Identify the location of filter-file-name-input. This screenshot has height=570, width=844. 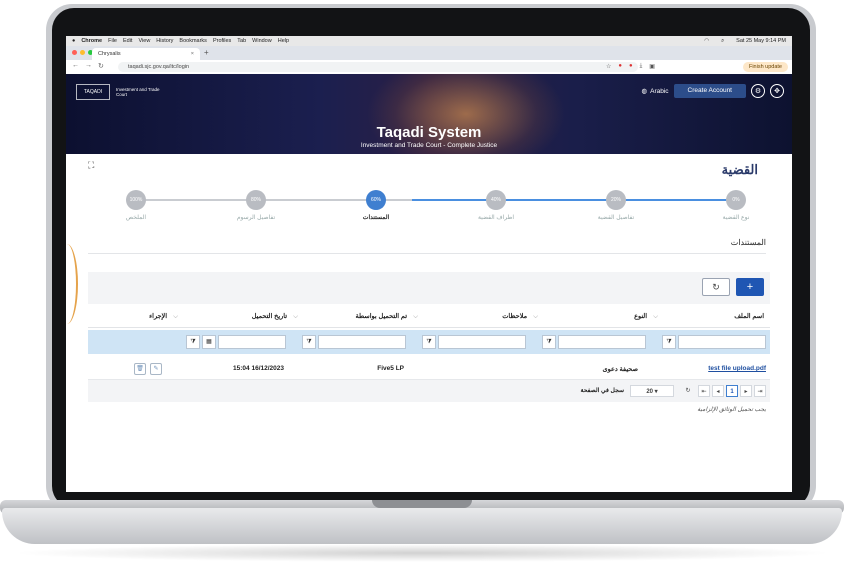
(722, 342).